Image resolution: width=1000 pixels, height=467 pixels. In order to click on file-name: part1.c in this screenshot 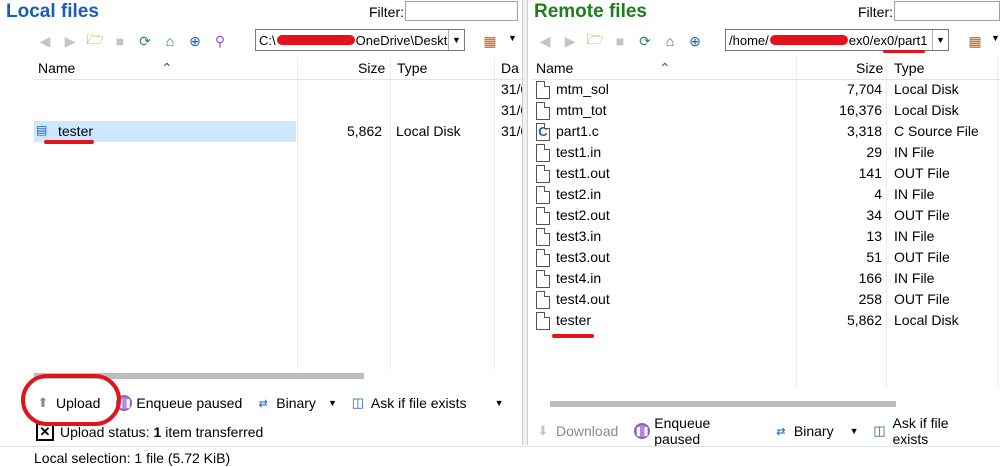, I will do `click(577, 131)`.